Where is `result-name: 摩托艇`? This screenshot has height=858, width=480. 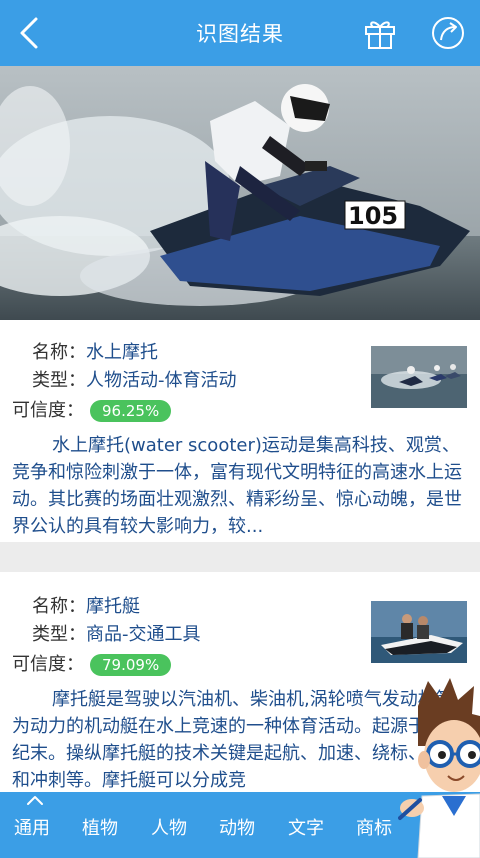 result-name: 摩托艇 is located at coordinates (113, 606).